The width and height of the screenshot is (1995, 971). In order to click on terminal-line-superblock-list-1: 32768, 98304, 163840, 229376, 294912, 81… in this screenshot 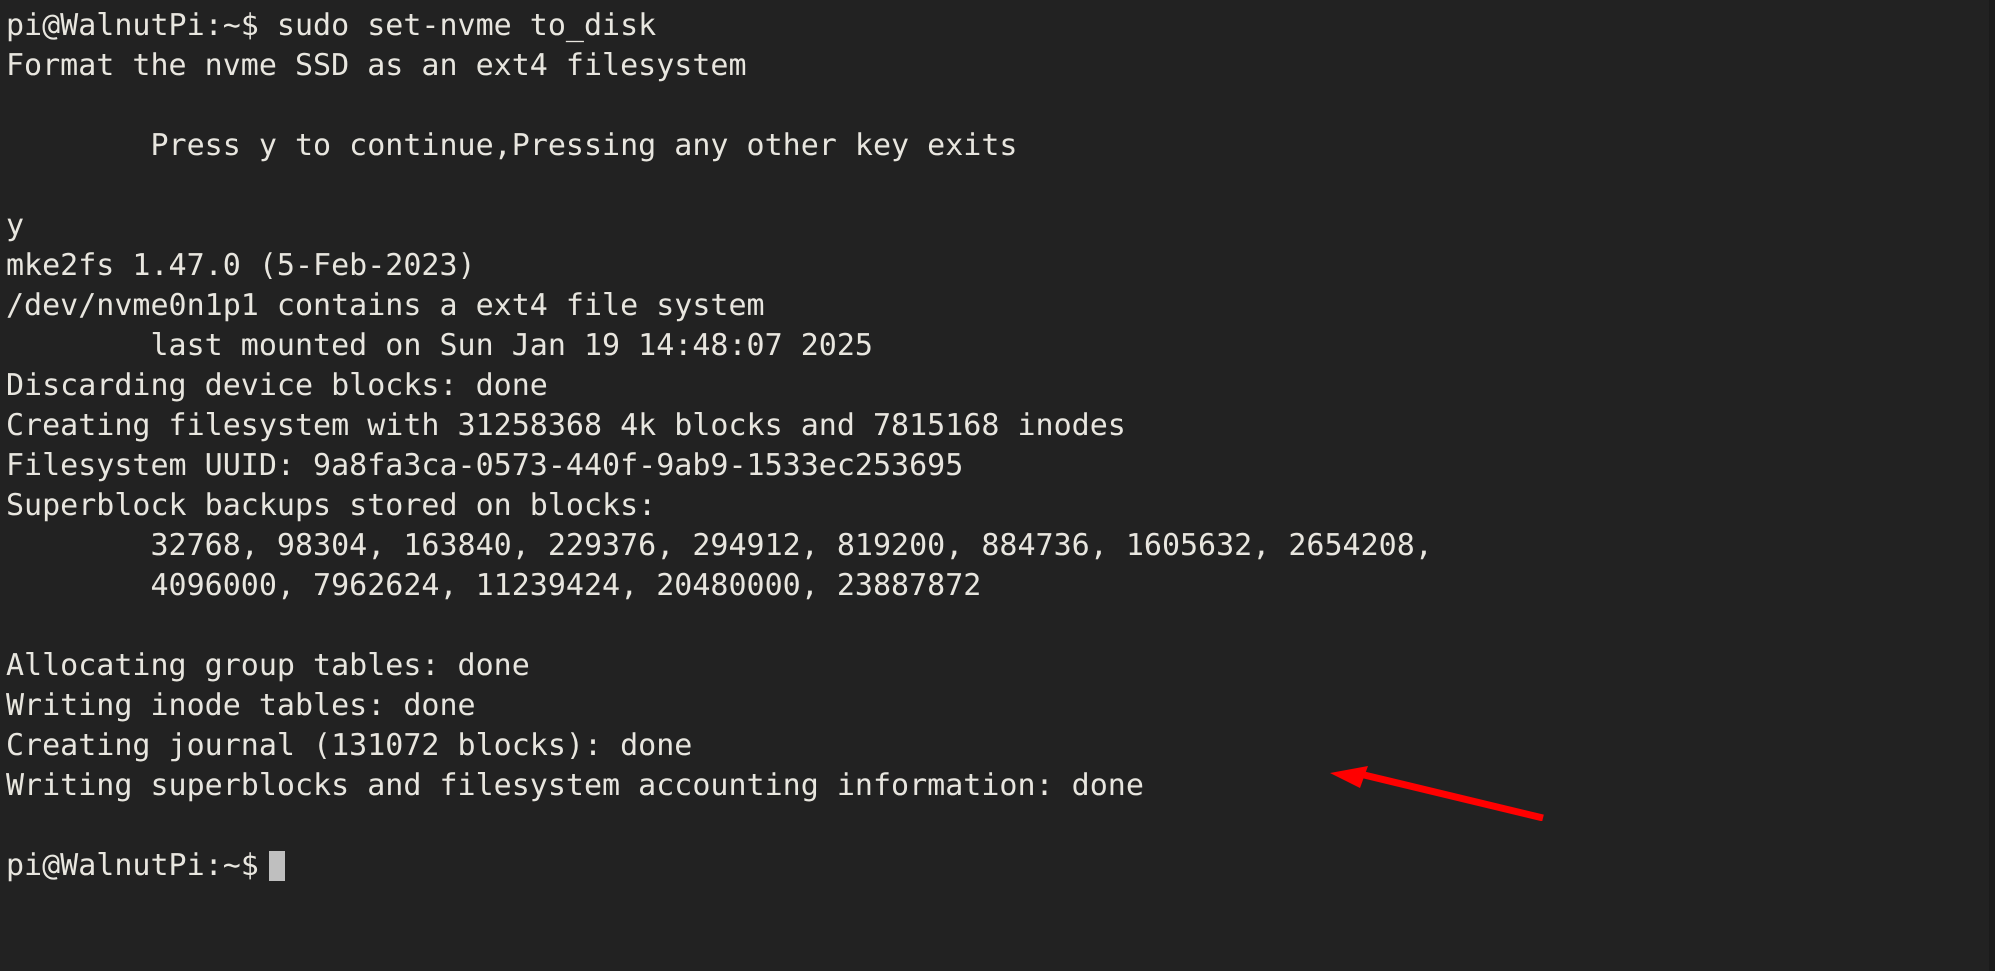, I will do `click(719, 545)`.